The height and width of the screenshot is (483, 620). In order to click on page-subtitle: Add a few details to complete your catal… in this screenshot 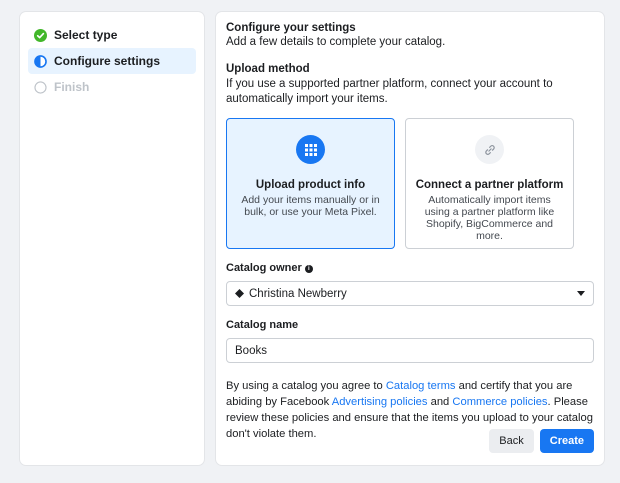, I will do `click(336, 42)`.